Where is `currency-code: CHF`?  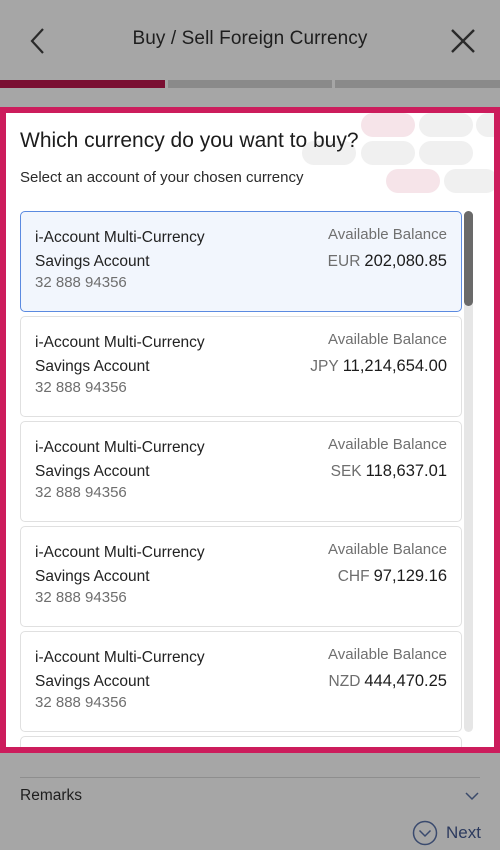
currency-code: CHF is located at coordinates (353, 576).